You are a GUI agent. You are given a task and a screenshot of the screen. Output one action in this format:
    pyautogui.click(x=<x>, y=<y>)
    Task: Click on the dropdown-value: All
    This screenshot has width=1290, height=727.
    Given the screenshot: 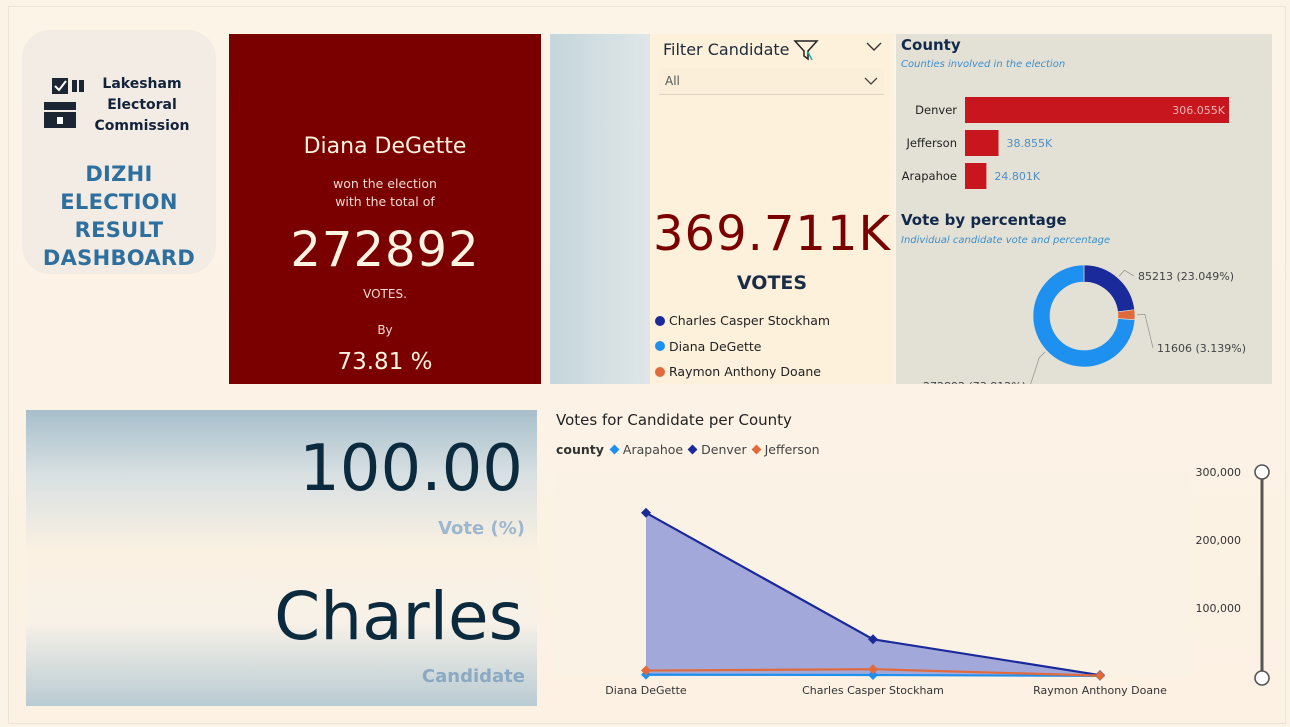 What is the action you would take?
    pyautogui.click(x=672, y=81)
    